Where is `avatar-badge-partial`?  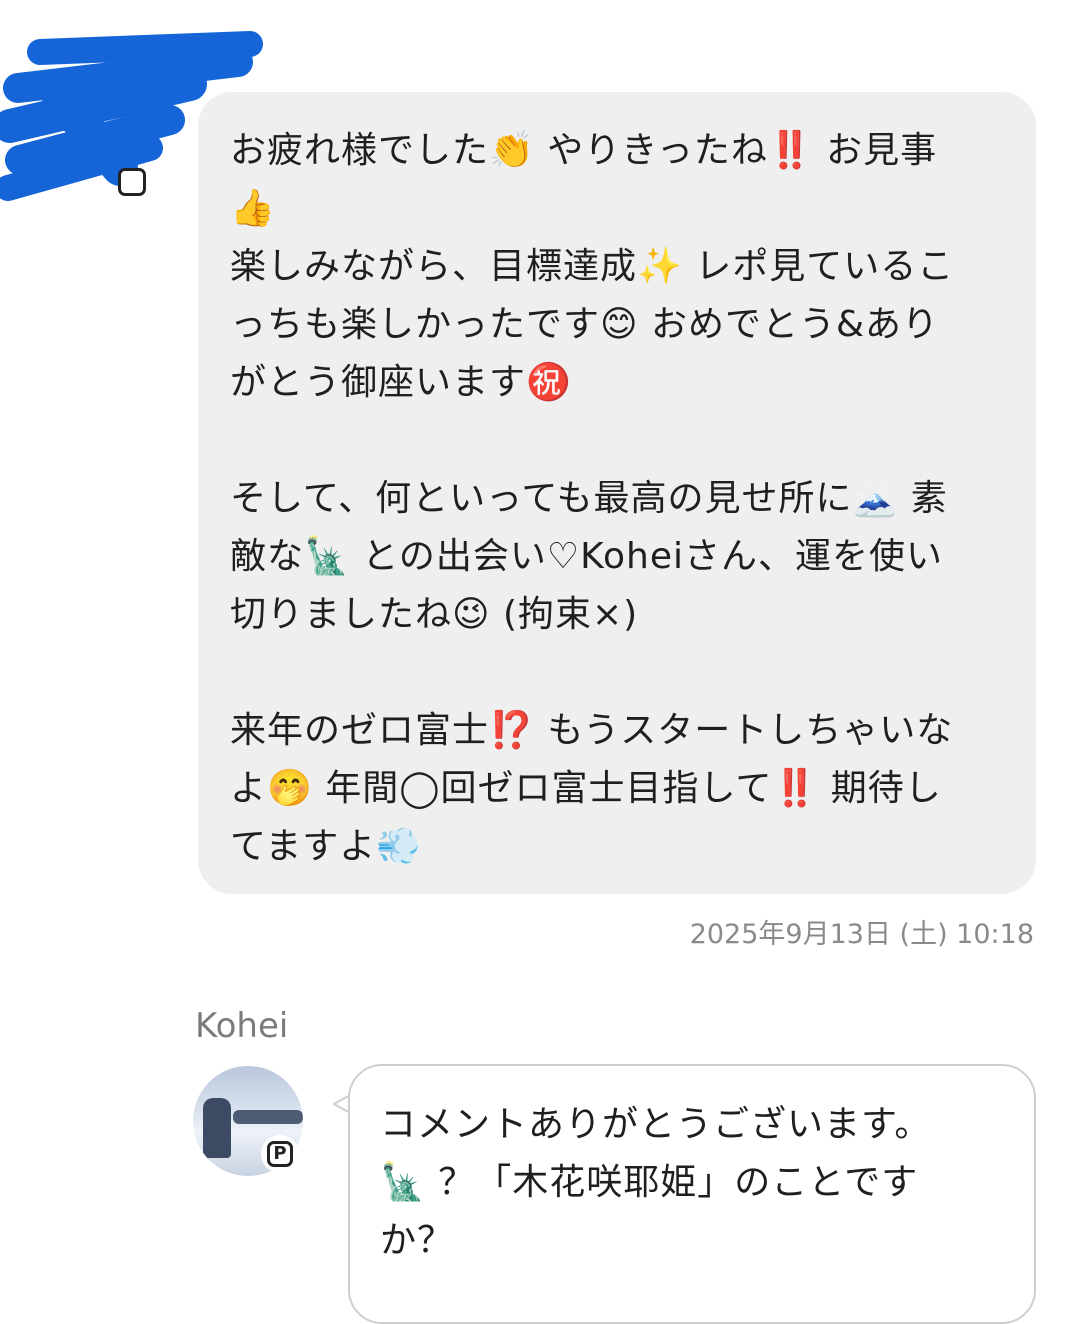
avatar-badge-partial is located at coordinates (132, 182).